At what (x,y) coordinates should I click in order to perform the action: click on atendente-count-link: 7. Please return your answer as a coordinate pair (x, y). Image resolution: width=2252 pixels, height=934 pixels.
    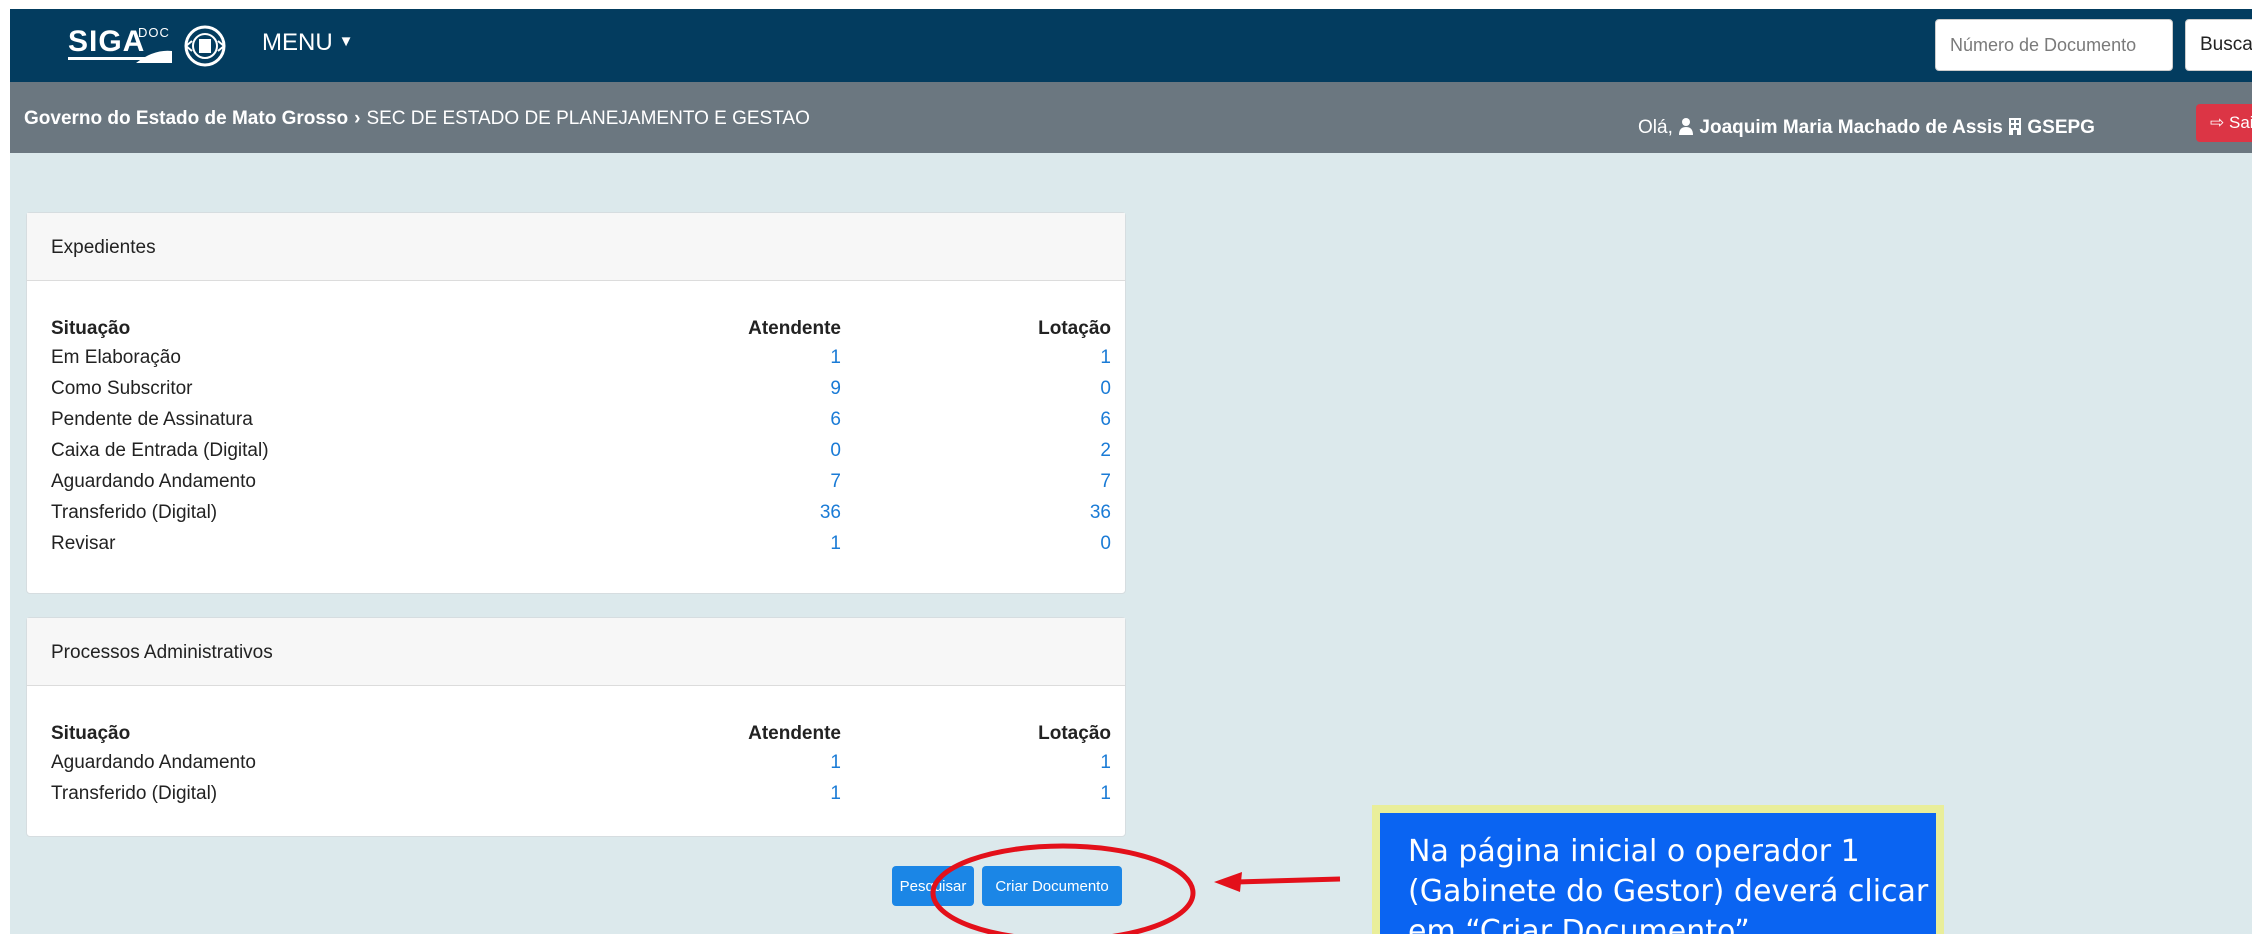
    Looking at the image, I should click on (731, 481).